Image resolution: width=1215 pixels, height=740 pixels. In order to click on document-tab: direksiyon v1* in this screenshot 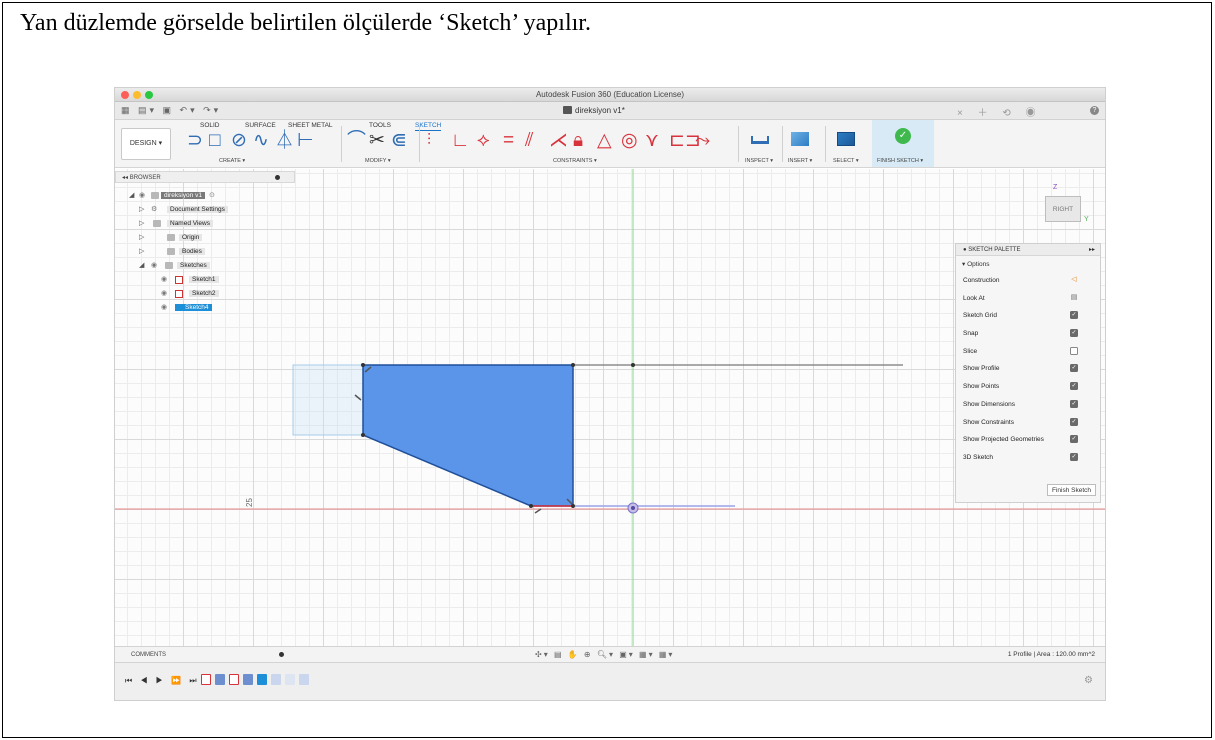, I will do `click(594, 110)`.